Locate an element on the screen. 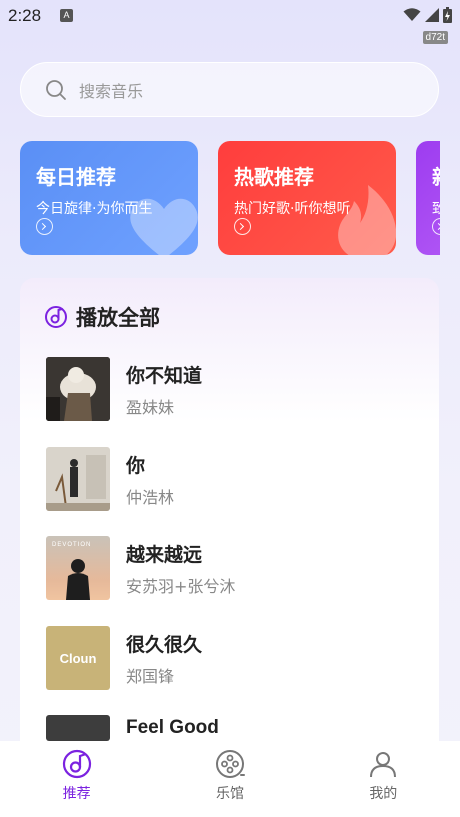 The height and width of the screenshot is (817, 460). card-daily-recommend: 每日推荐 今日旋律·为你而生 is located at coordinates (109, 198).